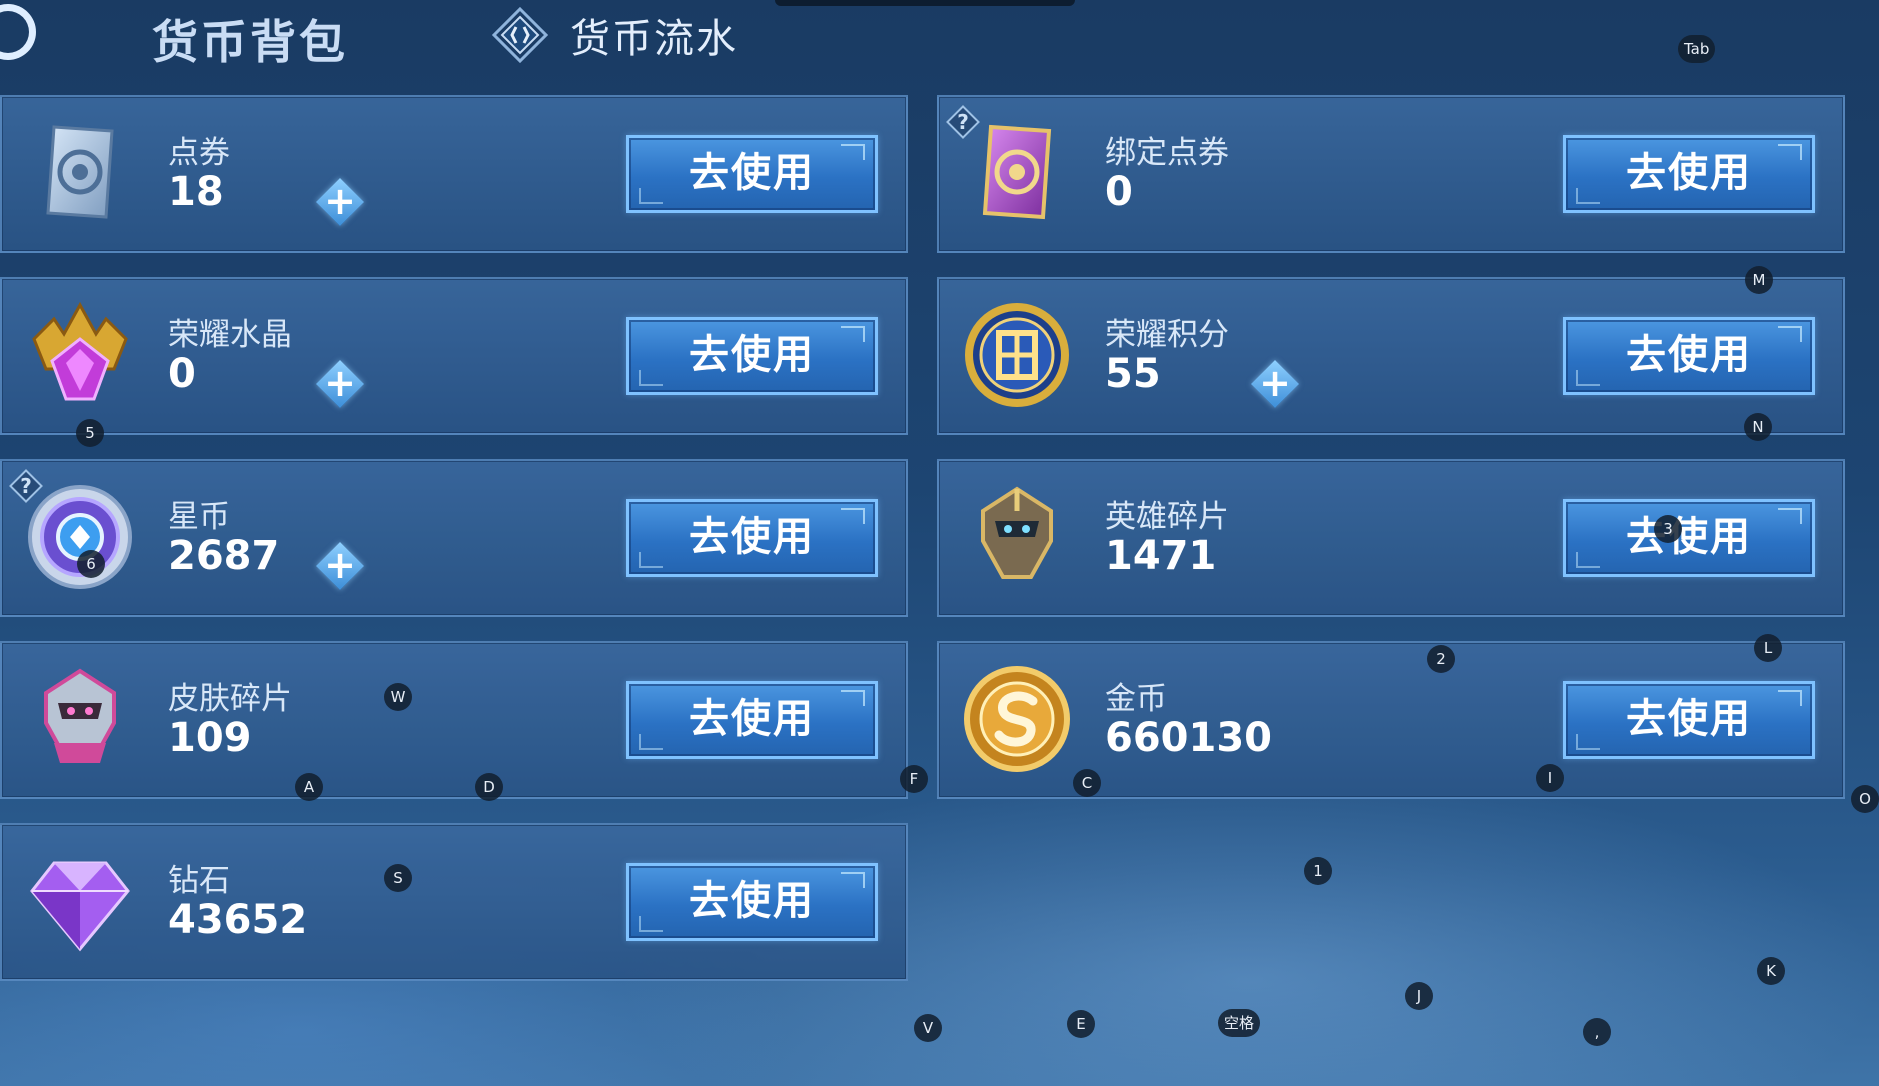 The height and width of the screenshot is (1086, 1879). What do you see at coordinates (91, 564) in the screenshot?
I see `key-hint-6: 6` at bounding box center [91, 564].